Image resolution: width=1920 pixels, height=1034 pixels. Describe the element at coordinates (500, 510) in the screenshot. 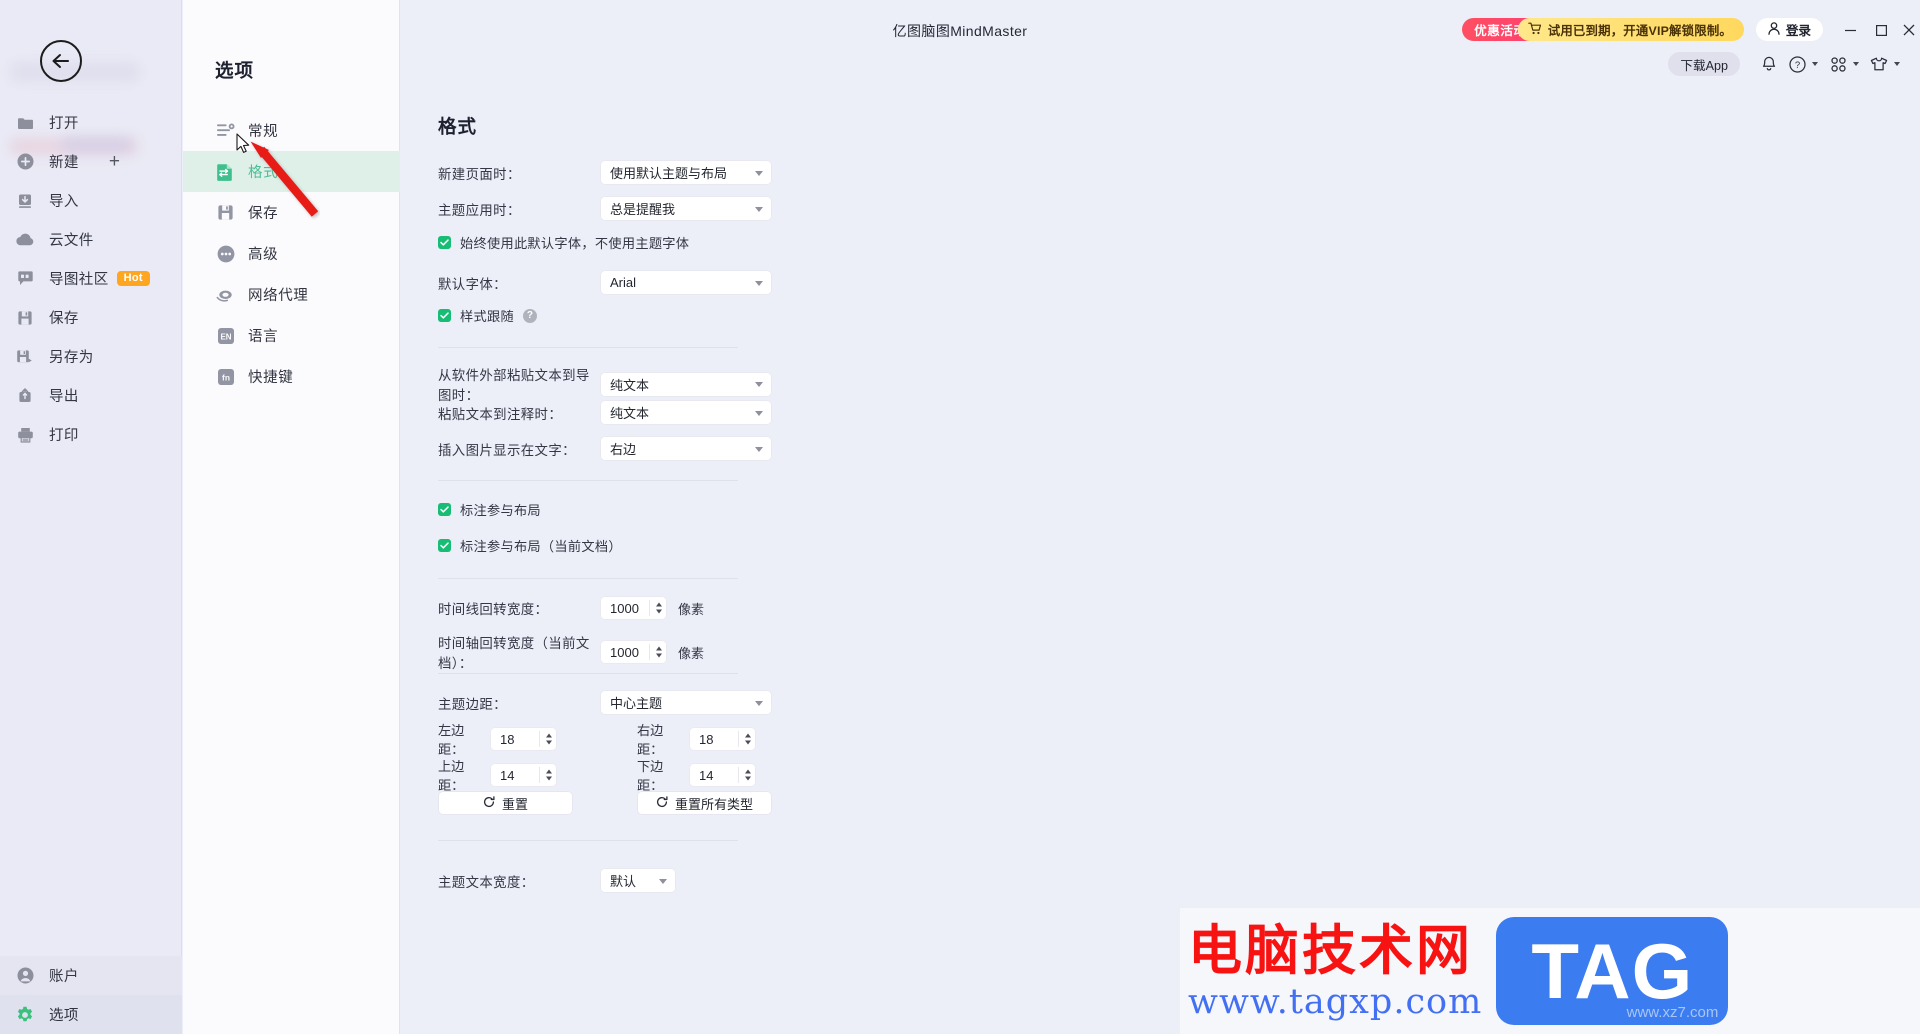

I see `callout-layout-label: 标注参与布局` at that location.